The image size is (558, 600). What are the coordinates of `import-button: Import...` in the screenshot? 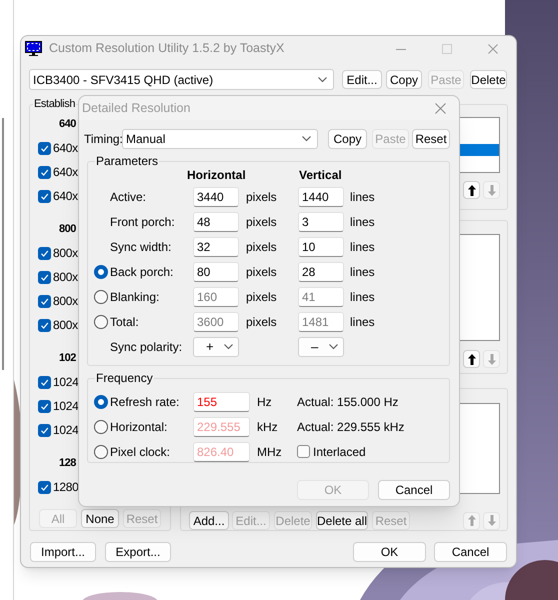 It's located at (63, 552).